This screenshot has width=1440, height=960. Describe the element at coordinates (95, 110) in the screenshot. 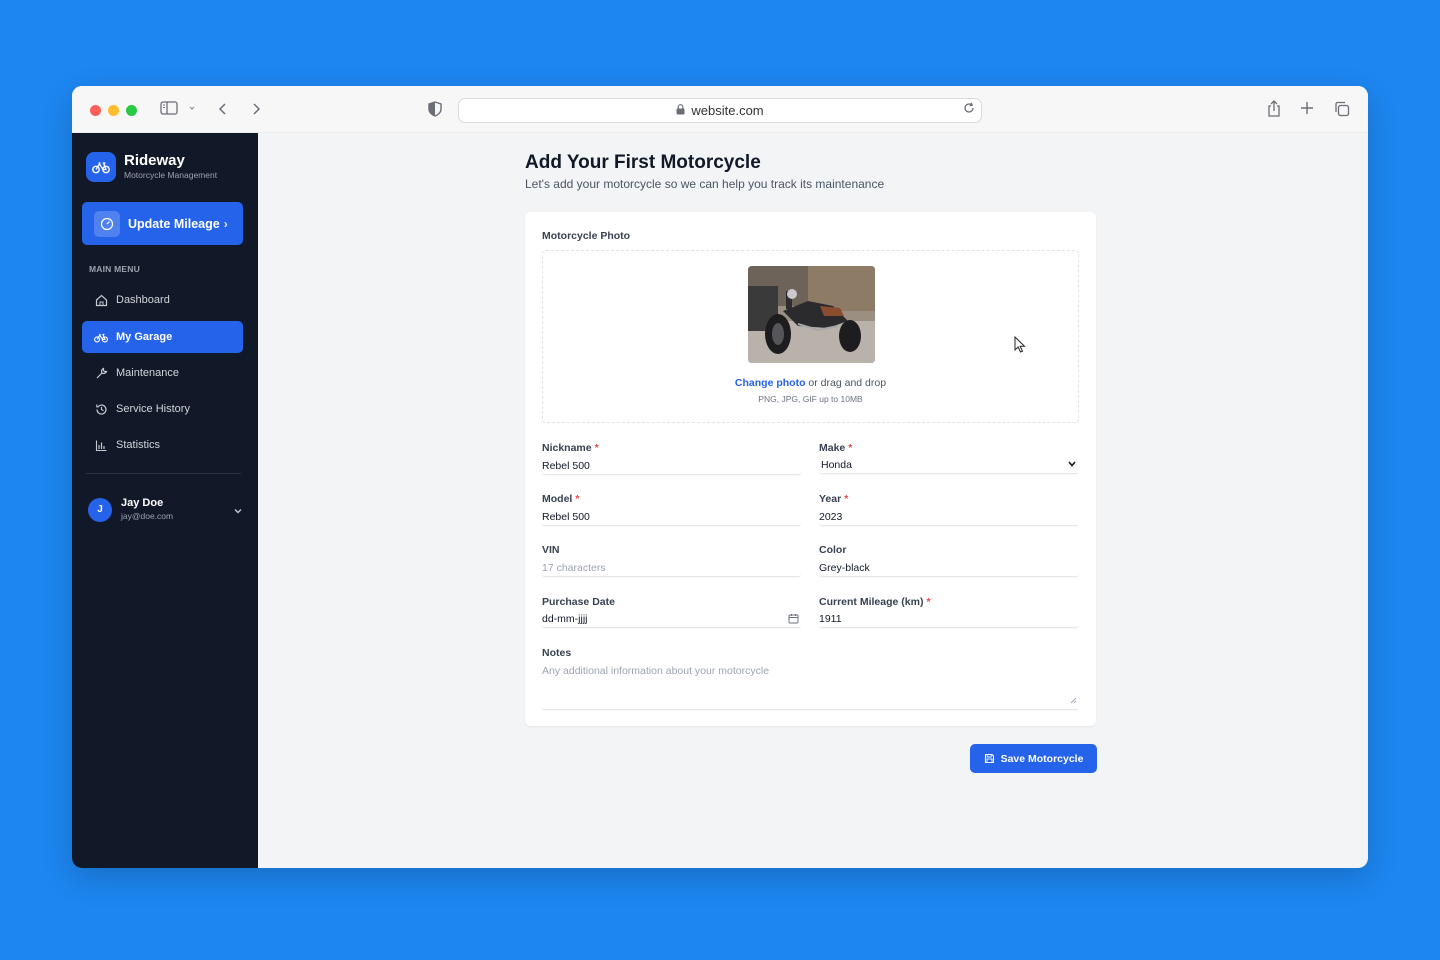

I see `close-window-button` at that location.